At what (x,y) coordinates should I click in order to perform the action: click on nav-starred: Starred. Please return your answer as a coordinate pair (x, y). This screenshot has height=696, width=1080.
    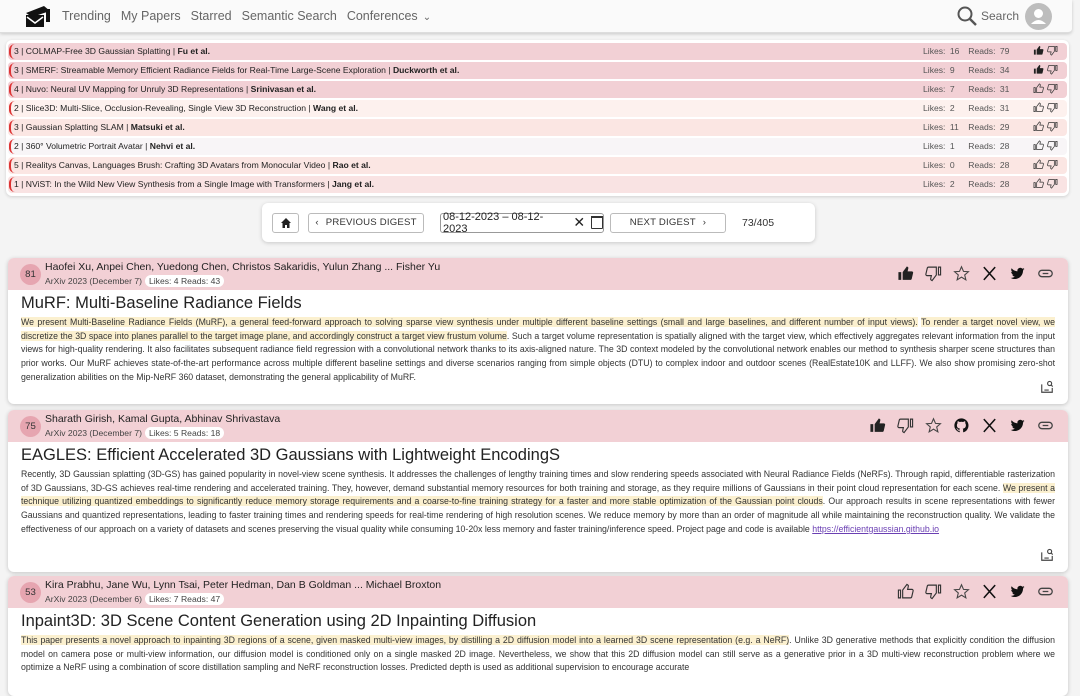
    Looking at the image, I should click on (211, 16).